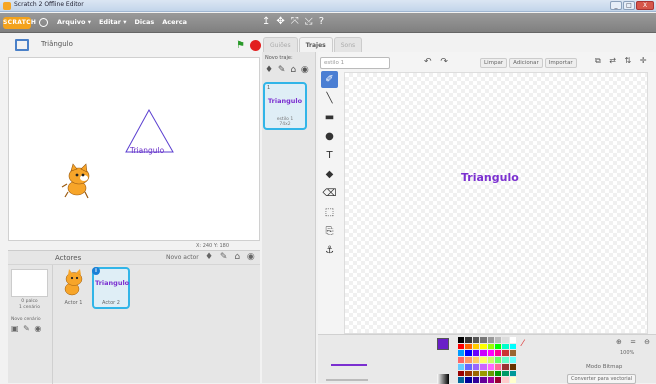  Describe the element at coordinates (280, 44) in the screenshot. I see `tab-scripts: Guiões` at that location.